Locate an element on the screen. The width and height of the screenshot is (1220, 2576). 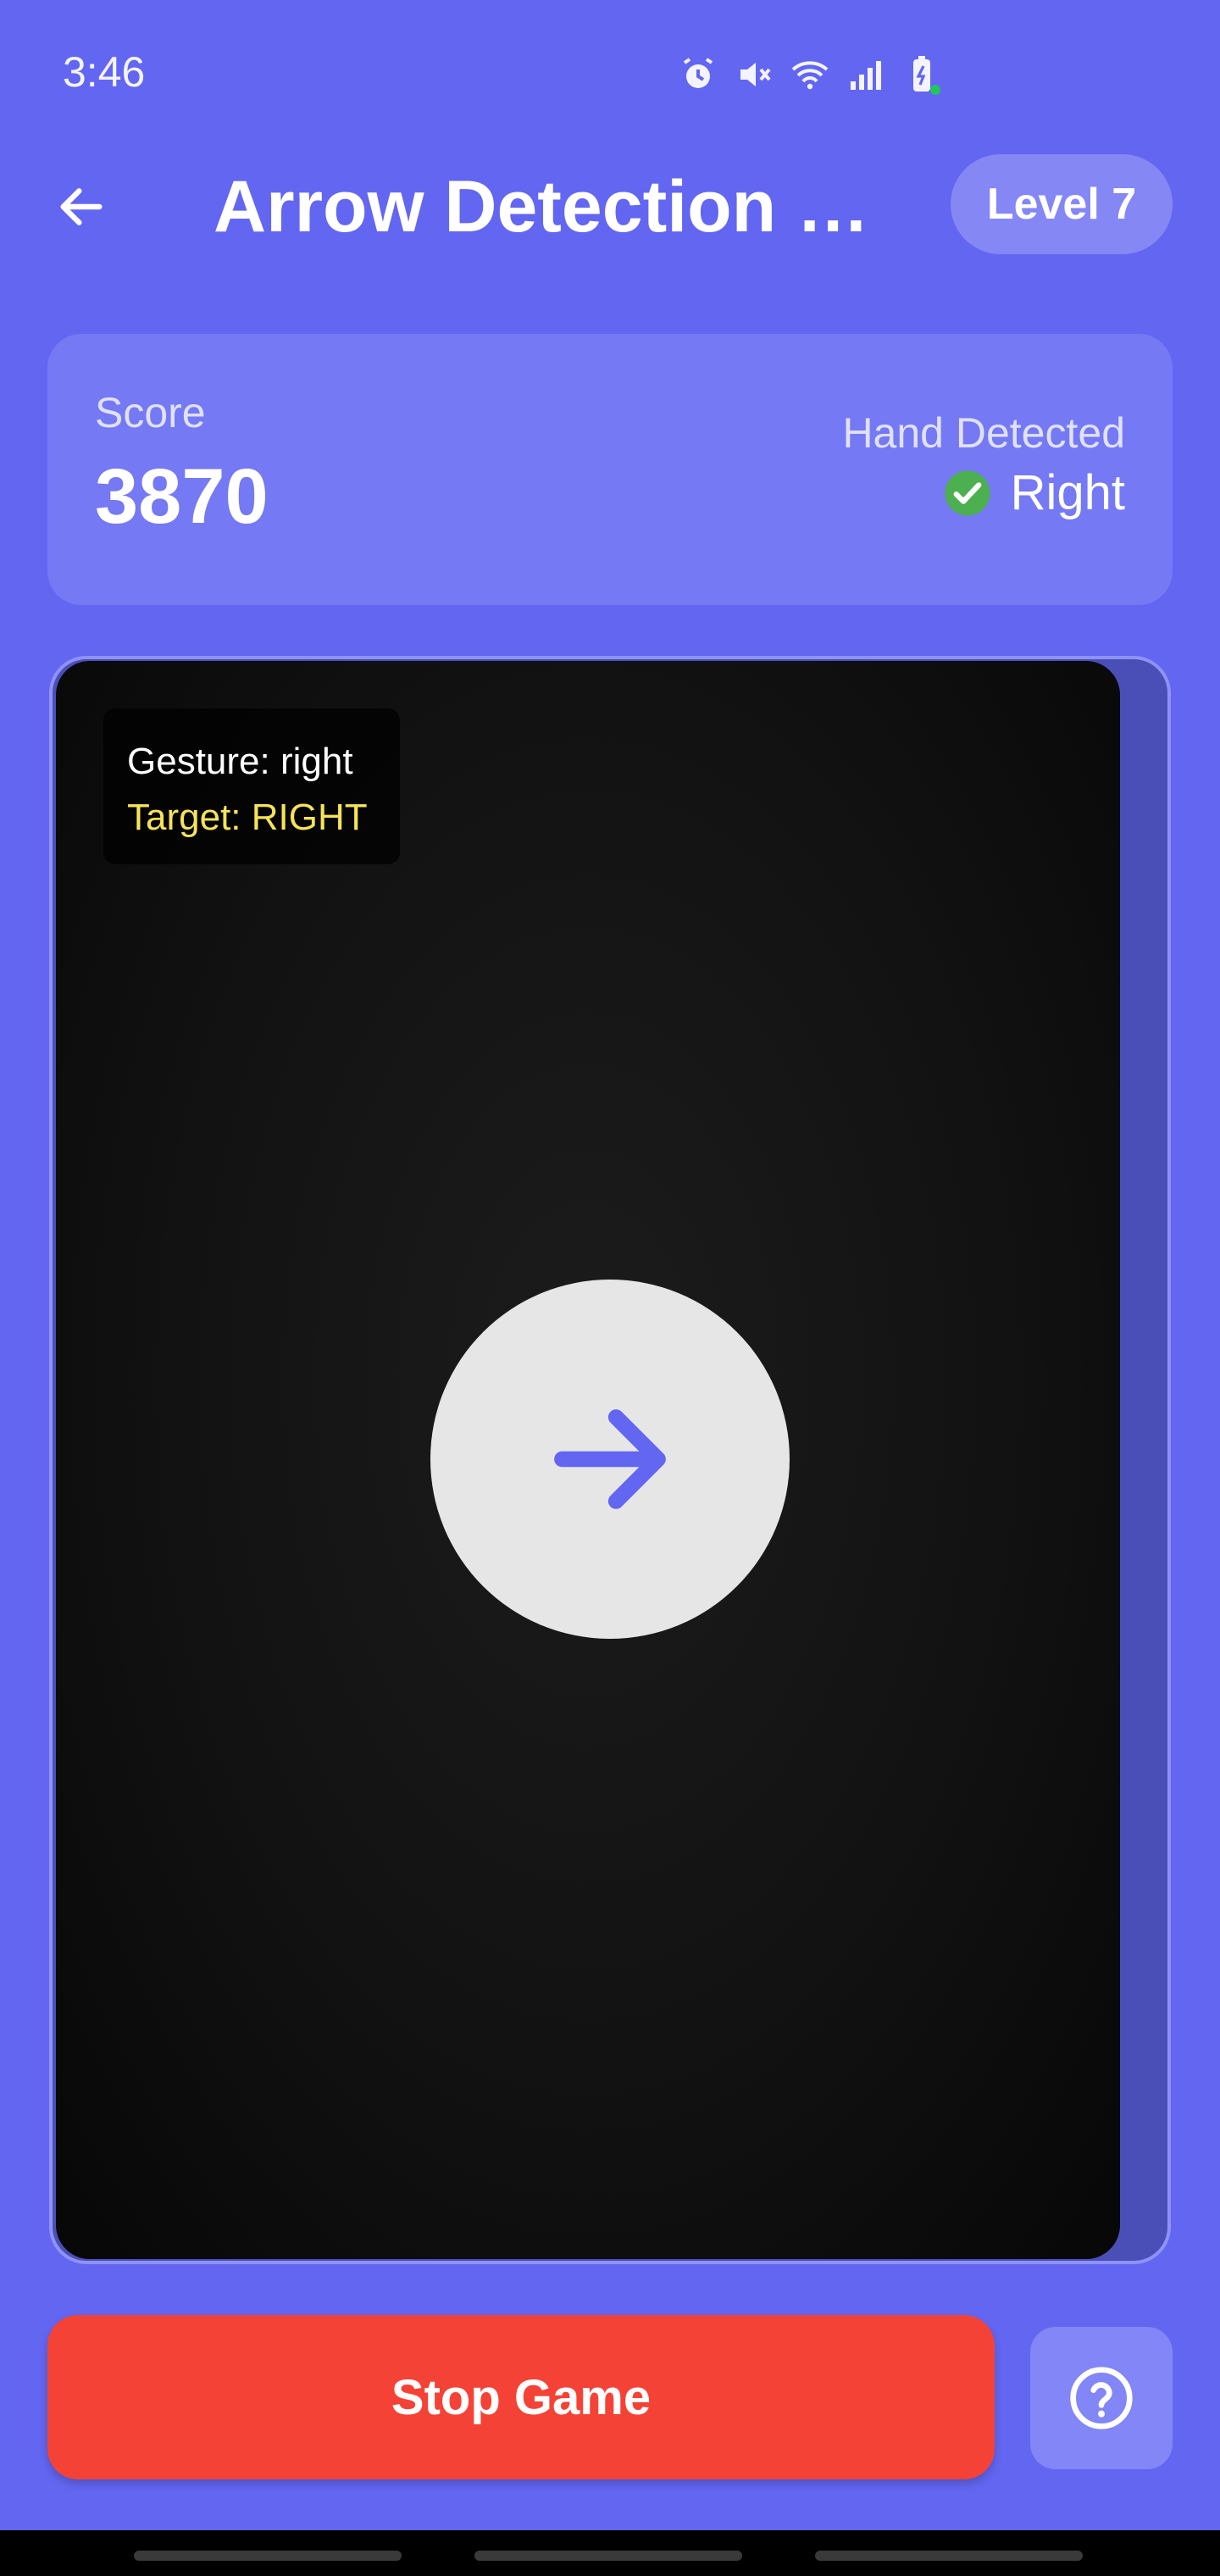
check-circle-icon is located at coordinates (967, 492).